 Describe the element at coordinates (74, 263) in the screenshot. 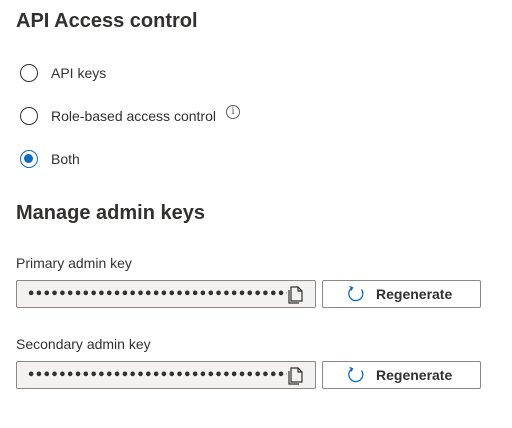

I see `primary-admin-key-label: Primary admin key` at that location.